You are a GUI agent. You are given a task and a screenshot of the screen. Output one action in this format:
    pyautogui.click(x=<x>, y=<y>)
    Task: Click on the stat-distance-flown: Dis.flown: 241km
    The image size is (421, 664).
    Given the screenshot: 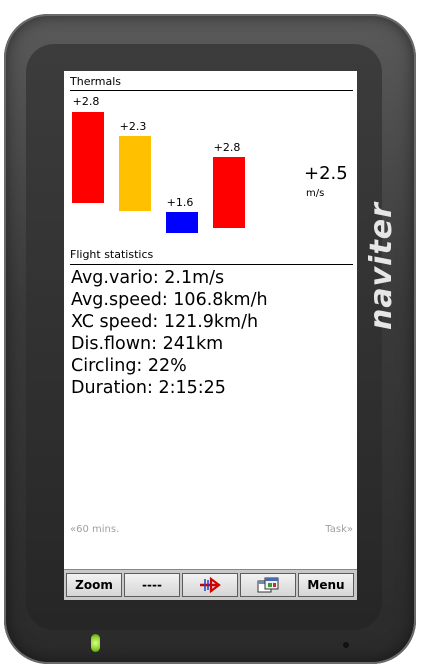 What is the action you would take?
    pyautogui.click(x=147, y=344)
    